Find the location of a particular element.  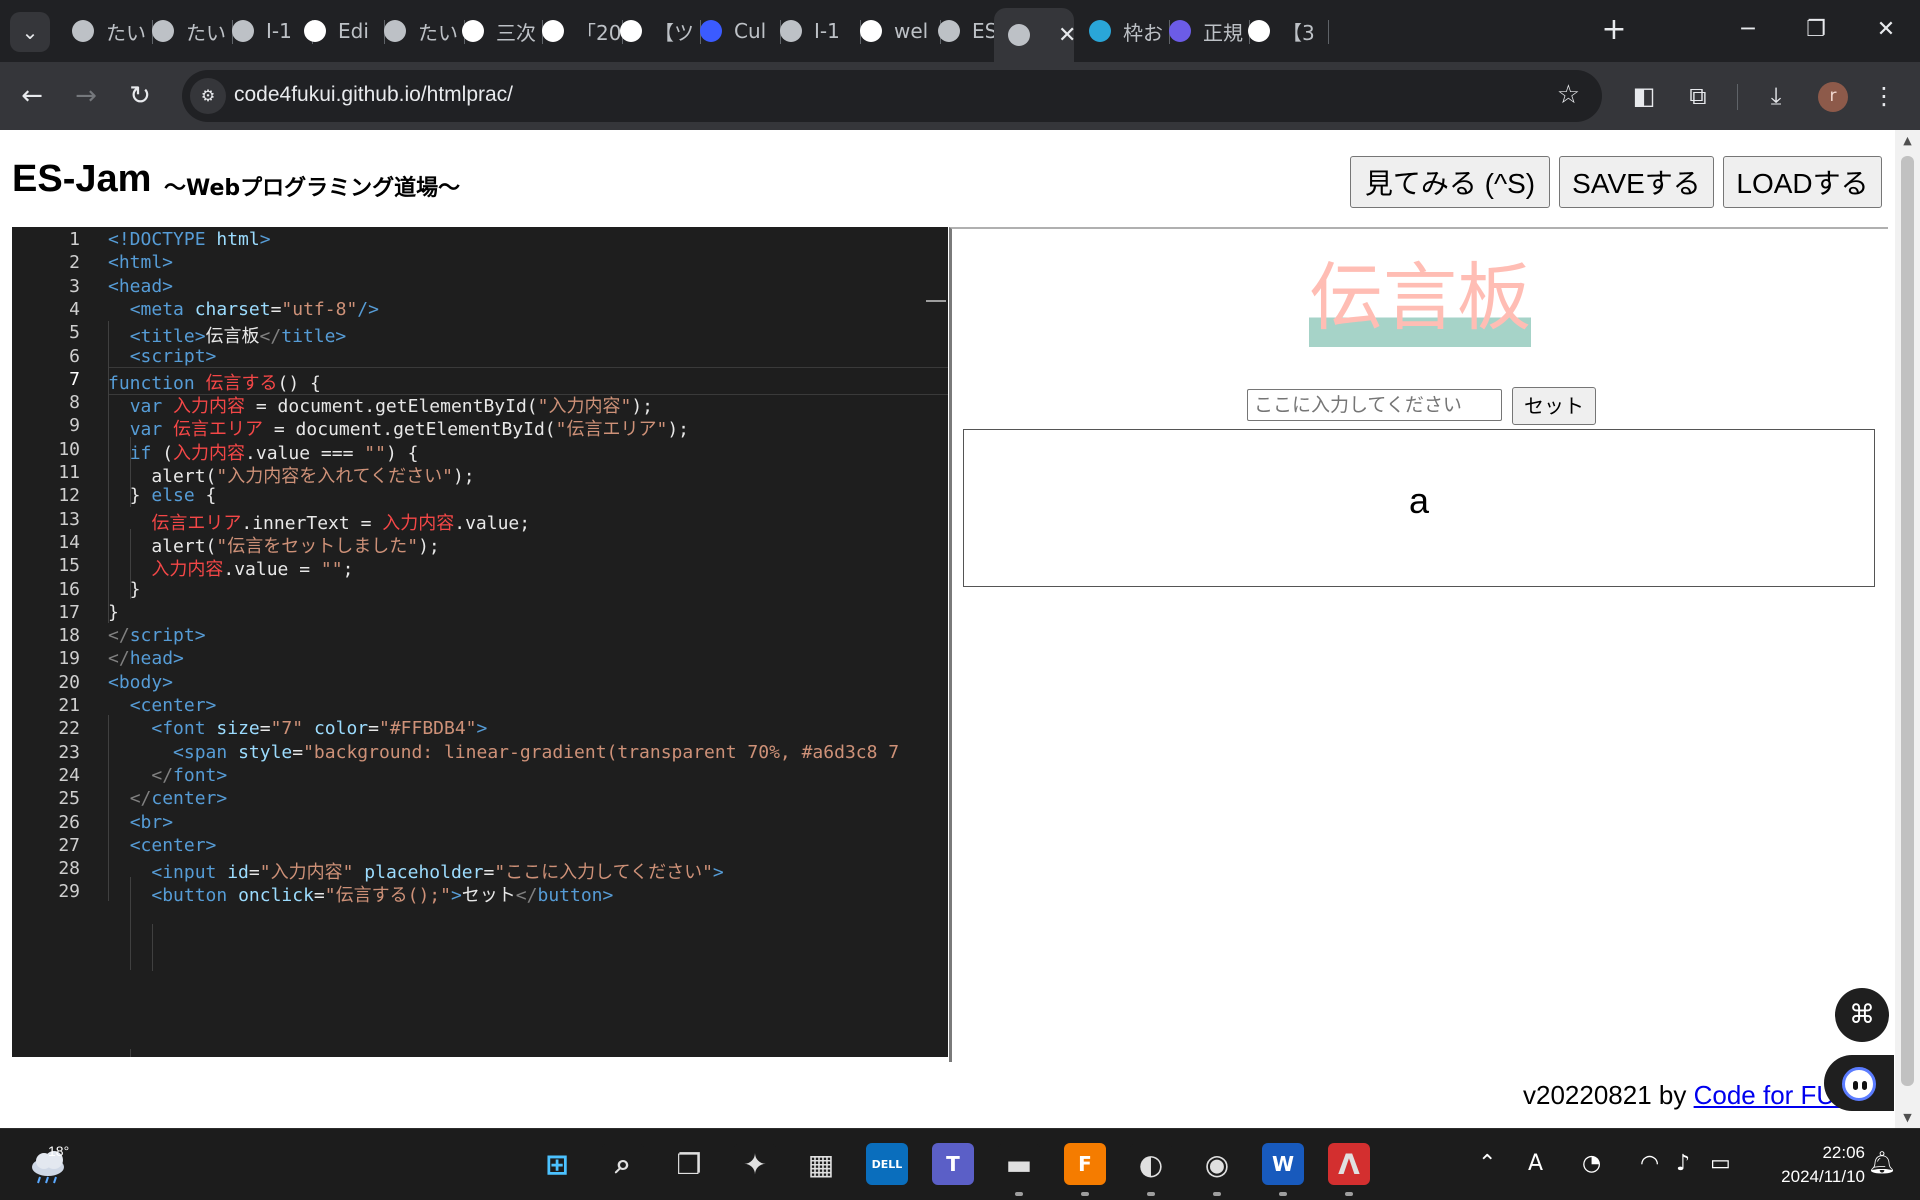

code-line: function 伝言する() { is located at coordinates (214, 382).